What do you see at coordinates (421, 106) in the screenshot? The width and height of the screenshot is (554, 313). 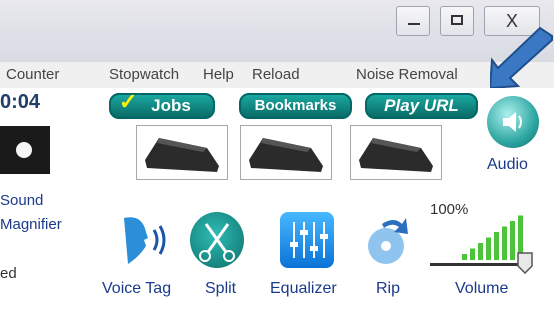 I see `play-url-button: Play URL` at bounding box center [421, 106].